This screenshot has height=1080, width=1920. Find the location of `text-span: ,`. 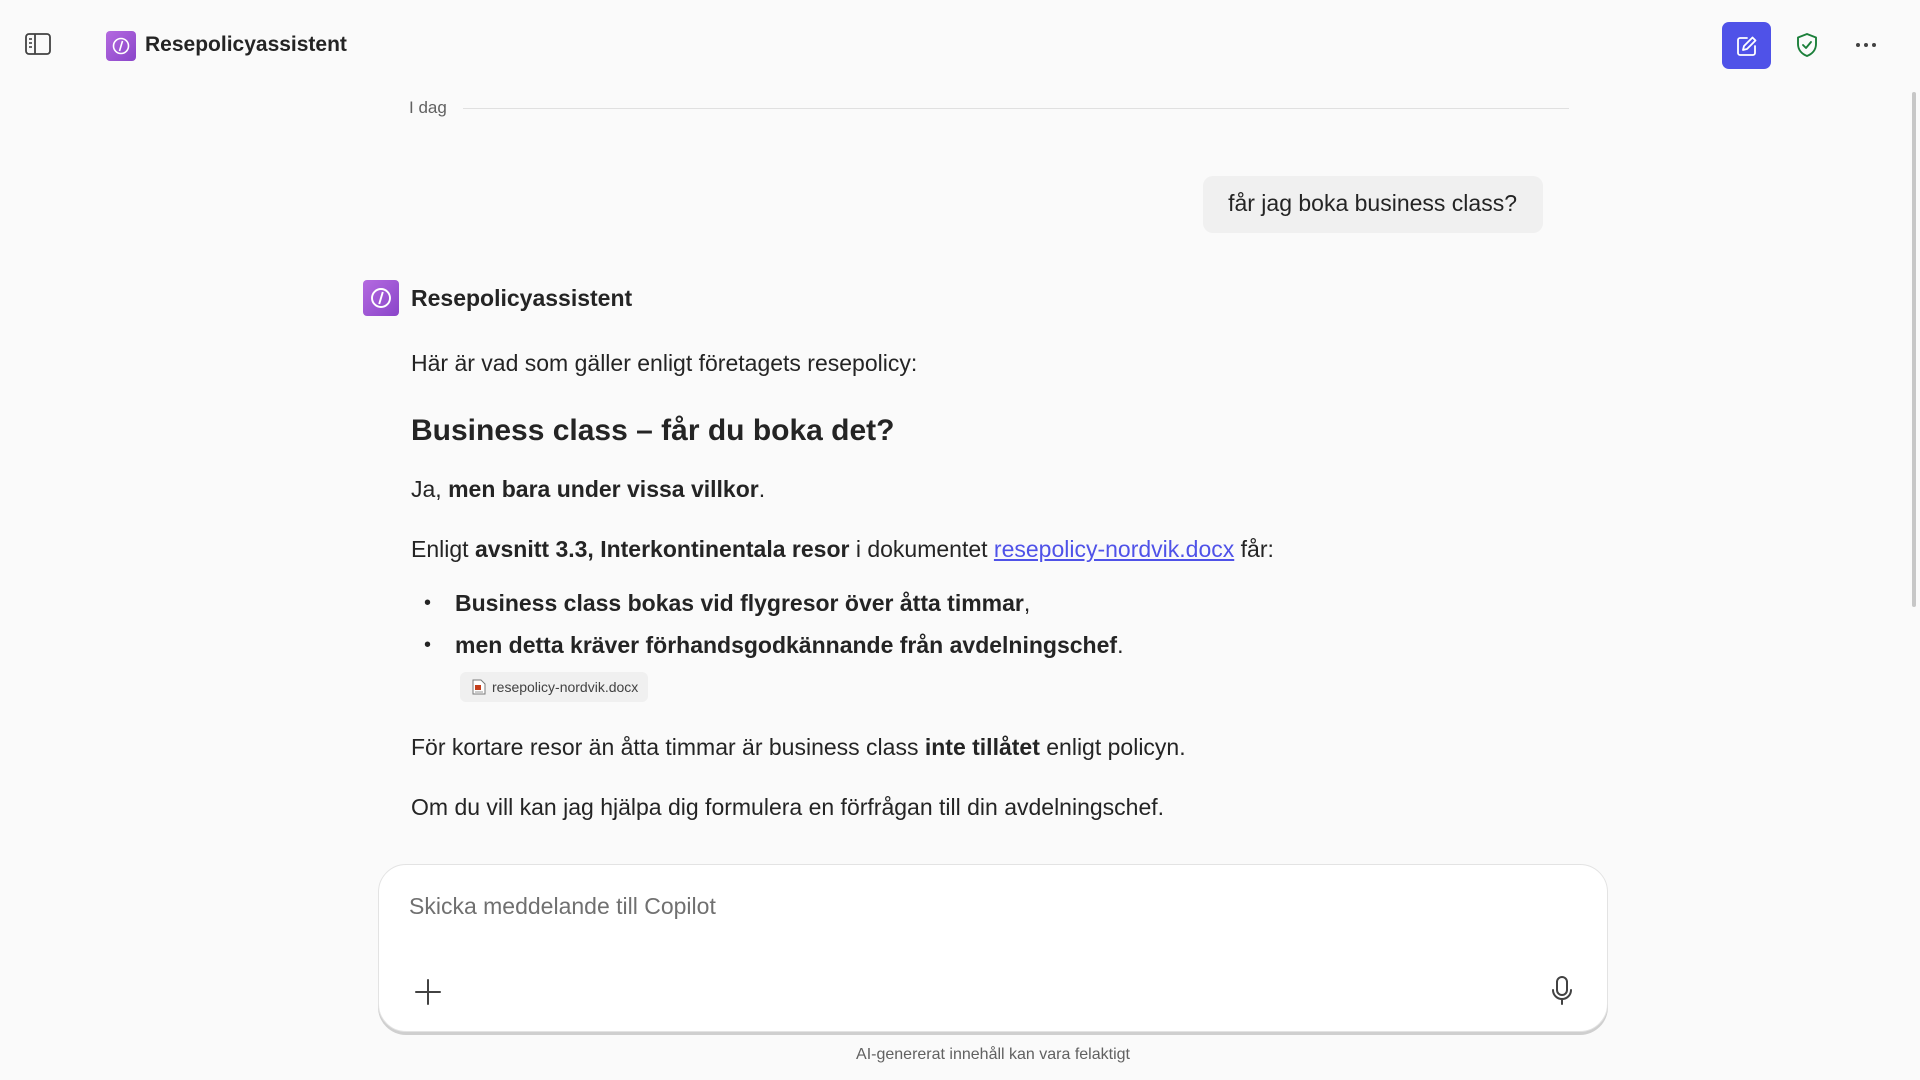

text-span: , is located at coordinates (1027, 603).